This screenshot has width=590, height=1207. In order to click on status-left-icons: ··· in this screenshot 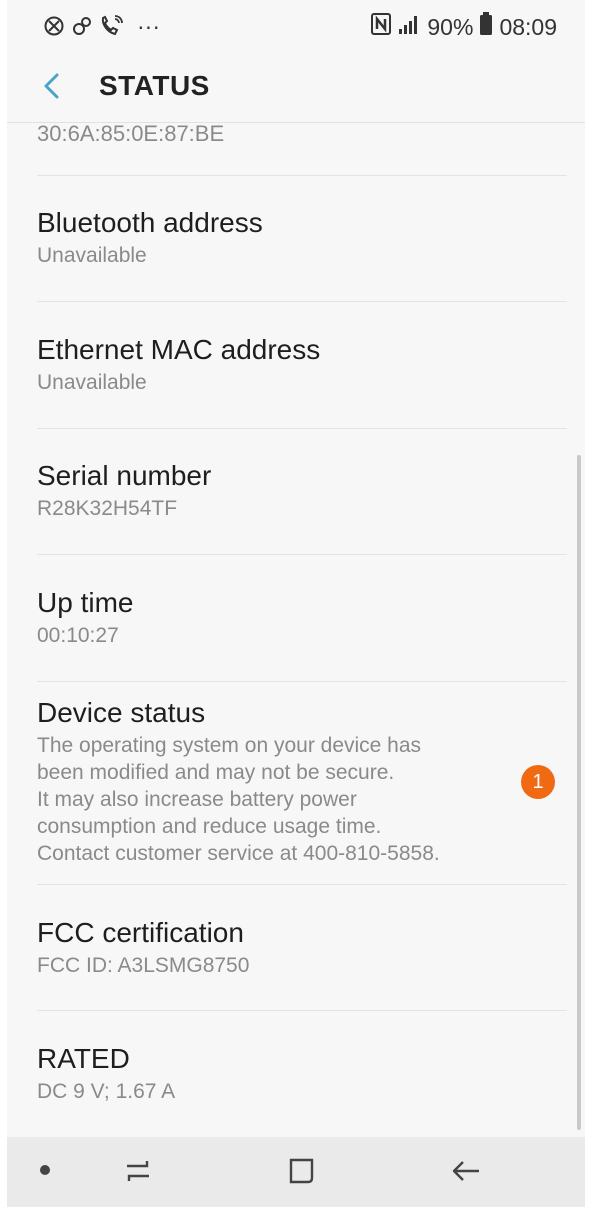, I will do `click(101, 26)`.